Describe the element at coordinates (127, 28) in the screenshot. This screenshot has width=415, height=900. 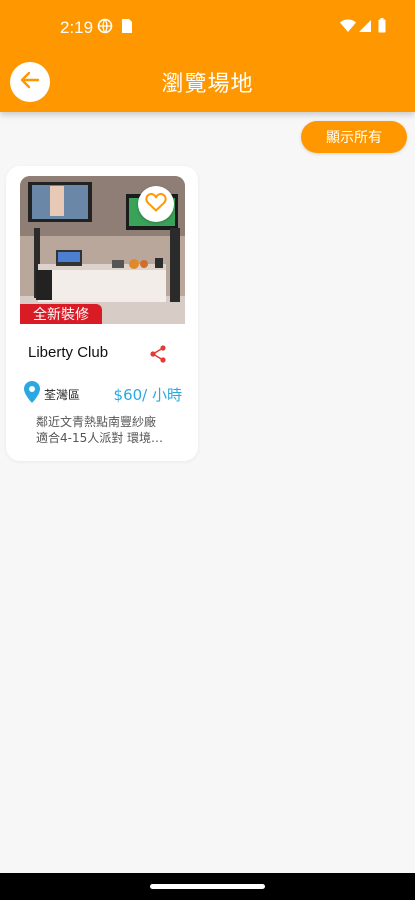
I see `sim-card-icon` at that location.